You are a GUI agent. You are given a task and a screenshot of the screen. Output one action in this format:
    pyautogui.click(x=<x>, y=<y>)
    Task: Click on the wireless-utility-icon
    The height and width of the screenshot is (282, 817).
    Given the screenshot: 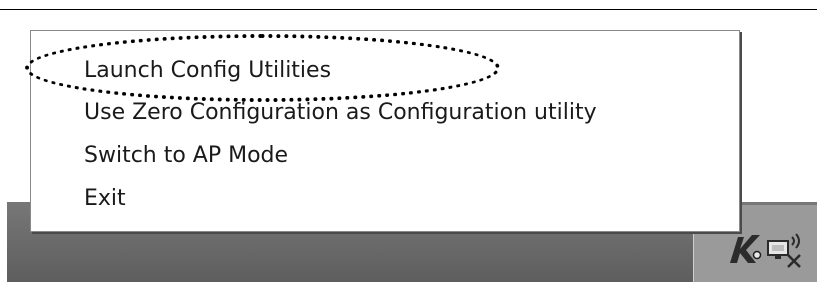 What is the action you would take?
    pyautogui.click(x=746, y=249)
    